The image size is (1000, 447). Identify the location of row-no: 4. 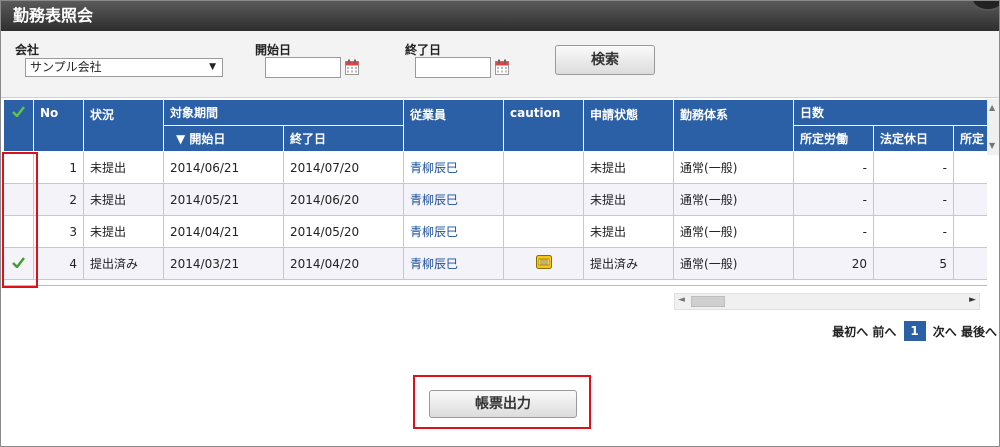
(58, 263).